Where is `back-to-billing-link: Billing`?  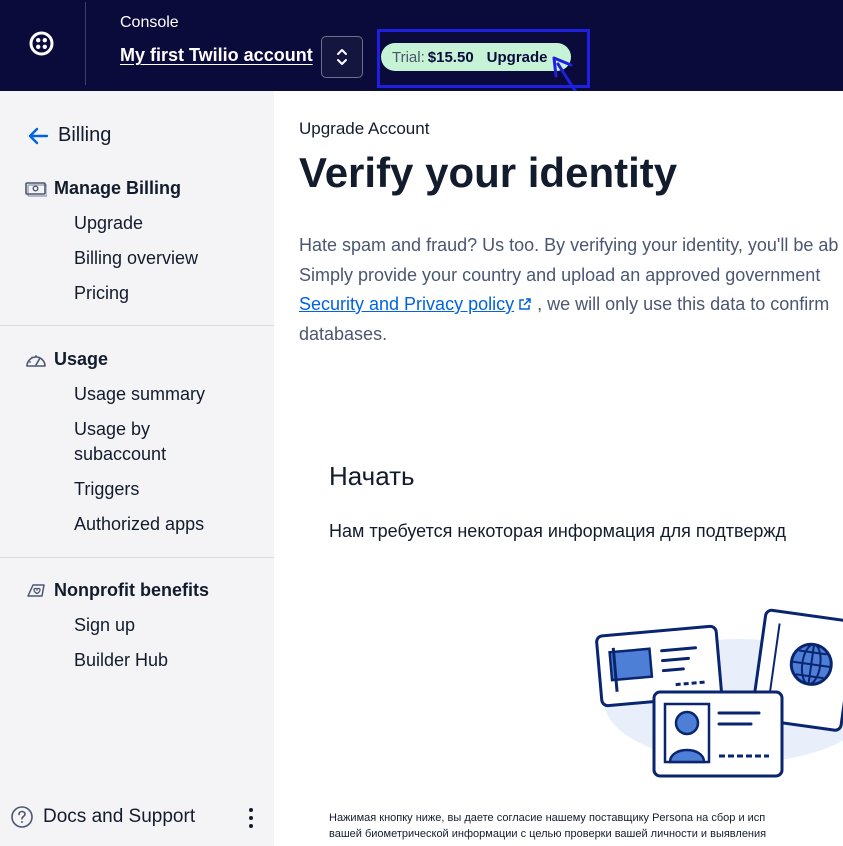 back-to-billing-link: Billing is located at coordinates (68, 135).